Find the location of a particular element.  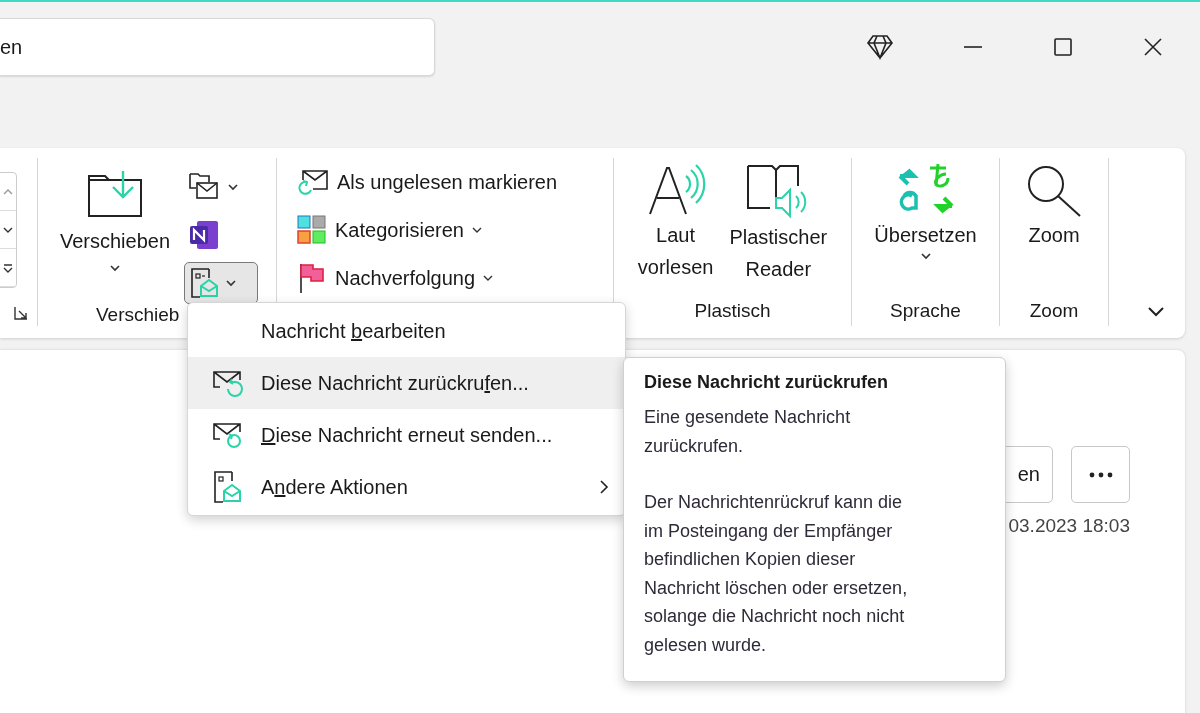

diamond-icon is located at coordinates (880, 47).